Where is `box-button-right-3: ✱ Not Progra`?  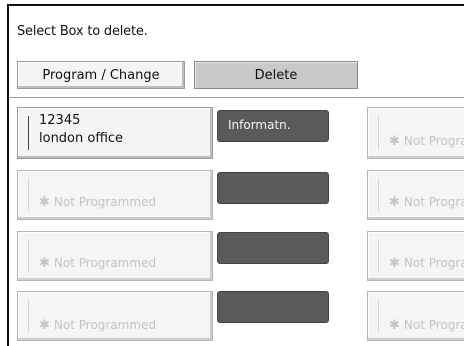 box-button-right-3: ✱ Not Progra is located at coordinates (415, 256).